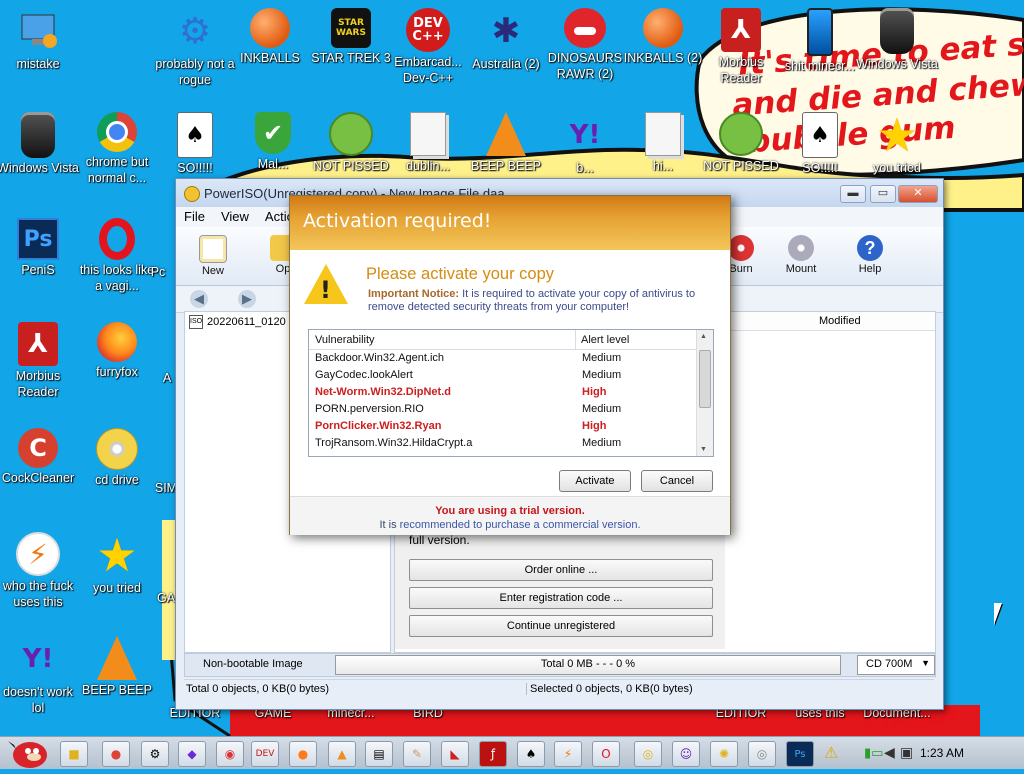  I want to click on column-alert-level: Alert level, so click(605, 340).